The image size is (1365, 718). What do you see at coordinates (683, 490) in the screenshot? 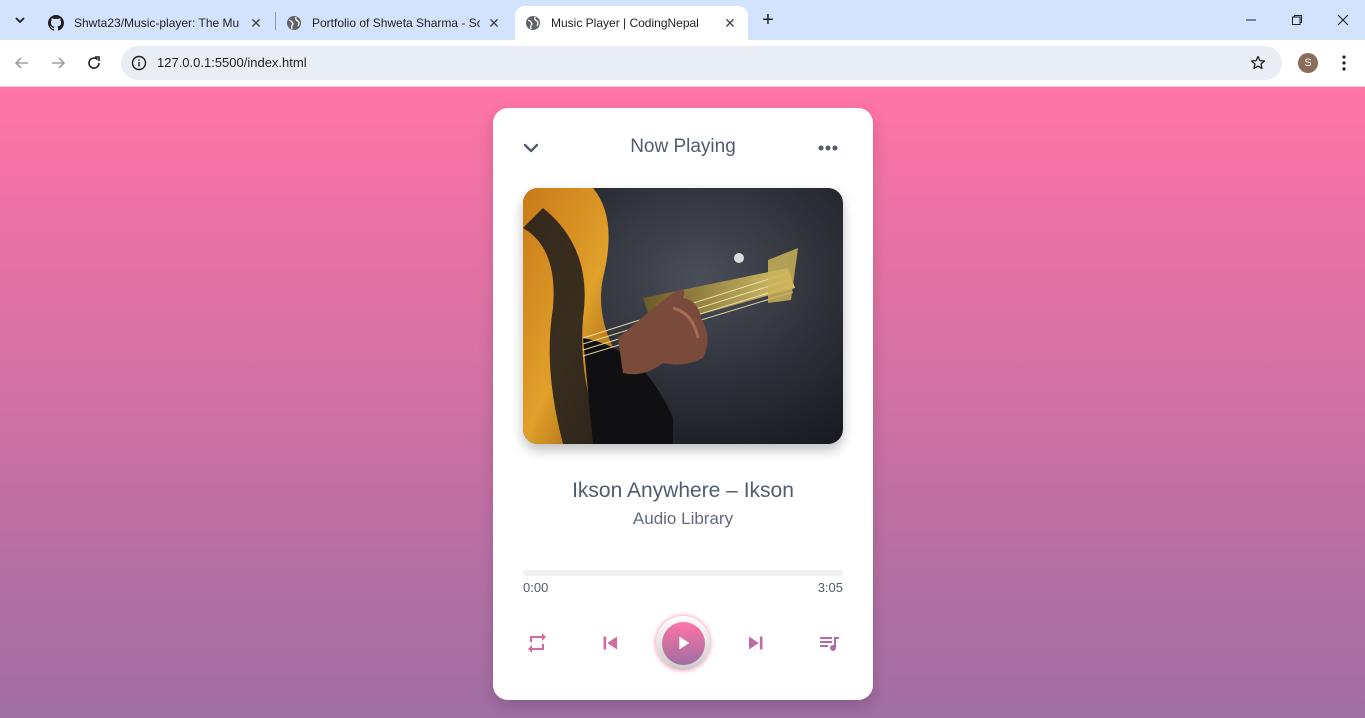
I see `song-name: Ikson Anywhere – Ikson` at bounding box center [683, 490].